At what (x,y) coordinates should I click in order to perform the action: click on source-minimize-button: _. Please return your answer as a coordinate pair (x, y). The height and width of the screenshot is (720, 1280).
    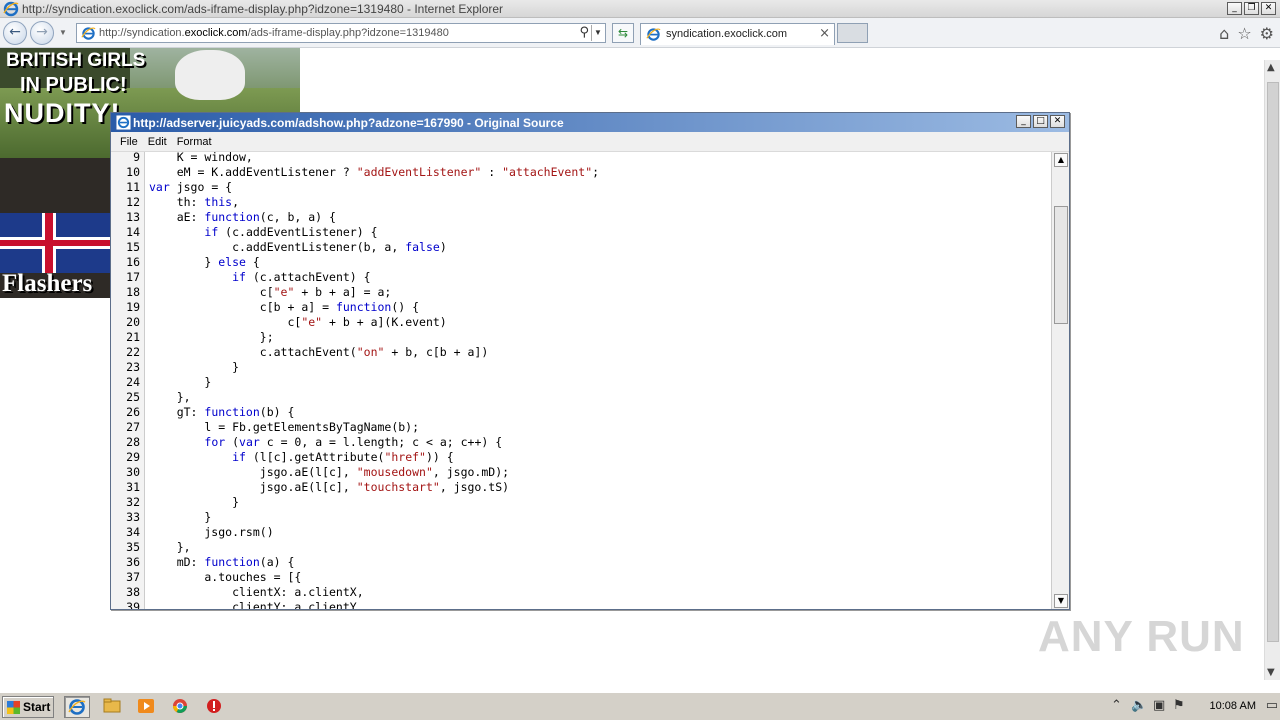
    Looking at the image, I should click on (1023, 121).